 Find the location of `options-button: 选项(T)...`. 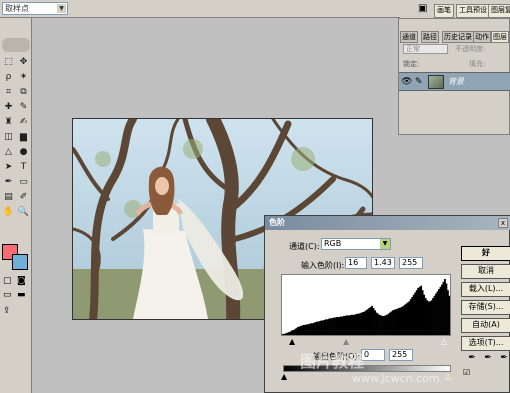

options-button: 选项(T)... is located at coordinates (485, 343).